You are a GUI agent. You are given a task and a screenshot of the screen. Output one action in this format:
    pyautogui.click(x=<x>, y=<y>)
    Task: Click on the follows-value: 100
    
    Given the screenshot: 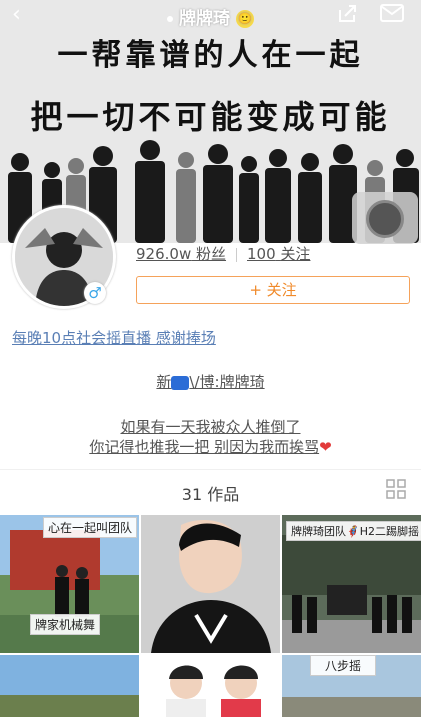 What is the action you would take?
    pyautogui.click(x=261, y=254)
    